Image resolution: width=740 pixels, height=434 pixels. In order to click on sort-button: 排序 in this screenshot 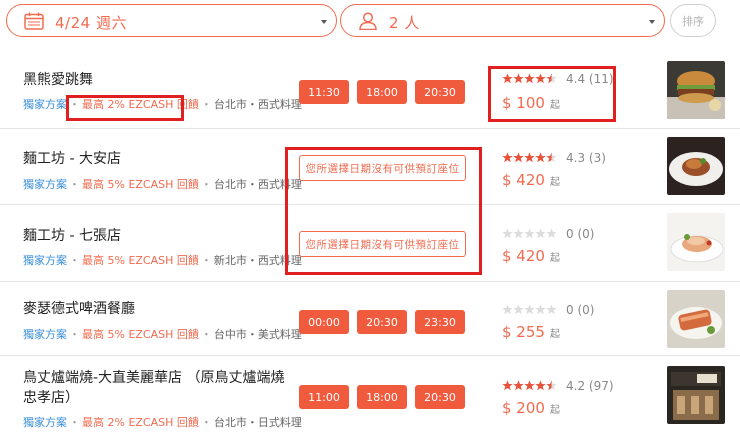, I will do `click(693, 20)`.